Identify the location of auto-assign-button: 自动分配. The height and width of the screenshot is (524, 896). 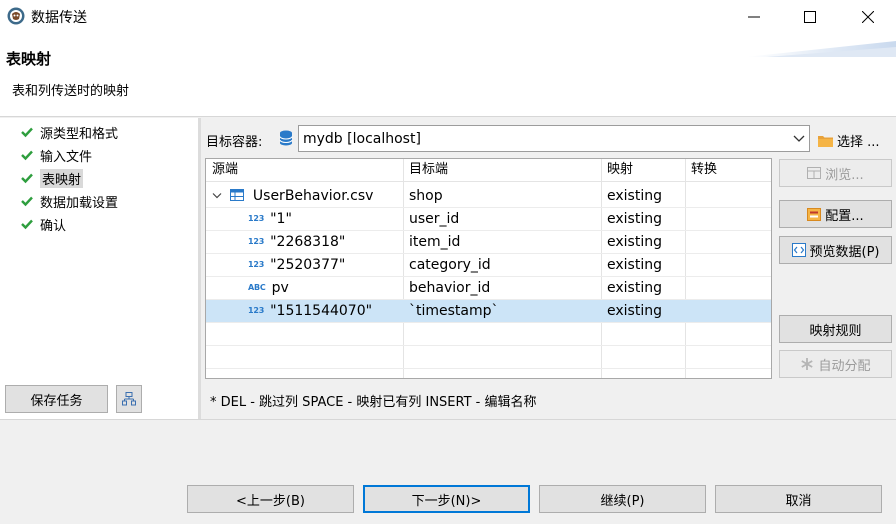
(835, 364).